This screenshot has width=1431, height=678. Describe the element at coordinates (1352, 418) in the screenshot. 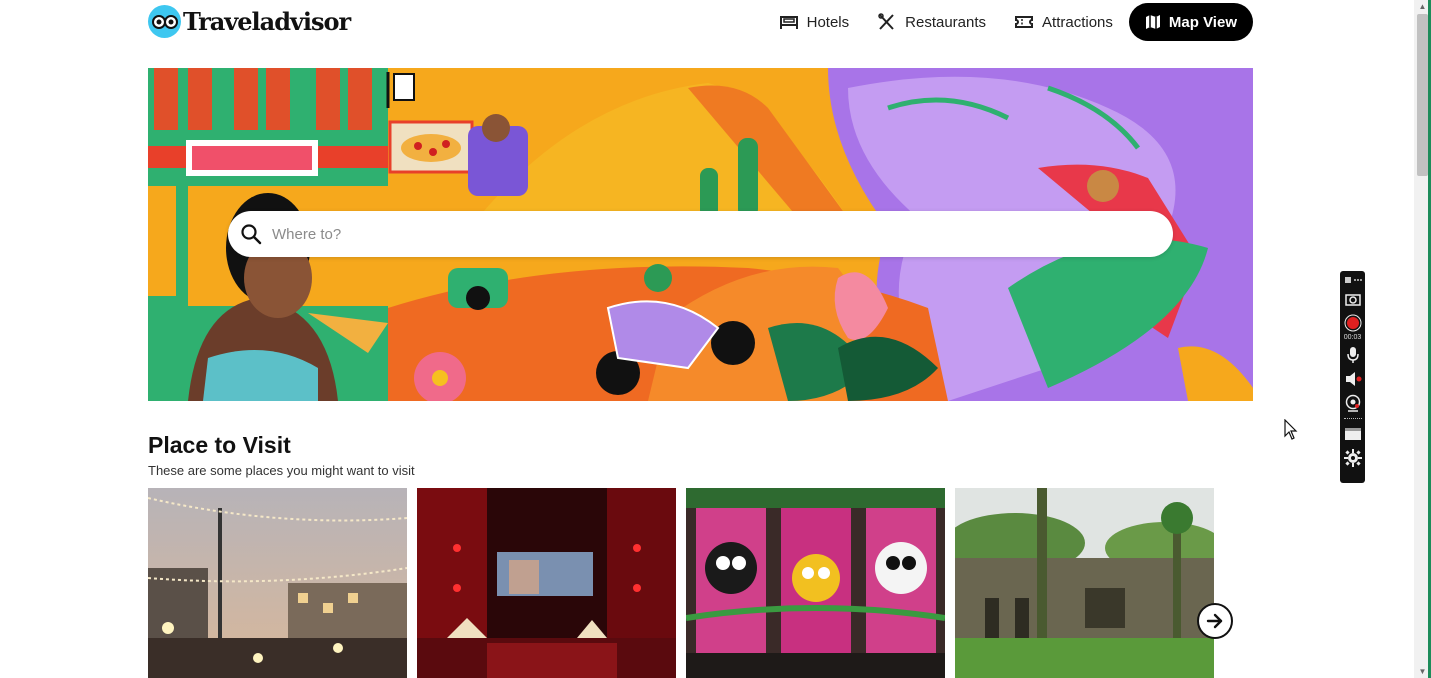

I see `toolbar-divider` at that location.